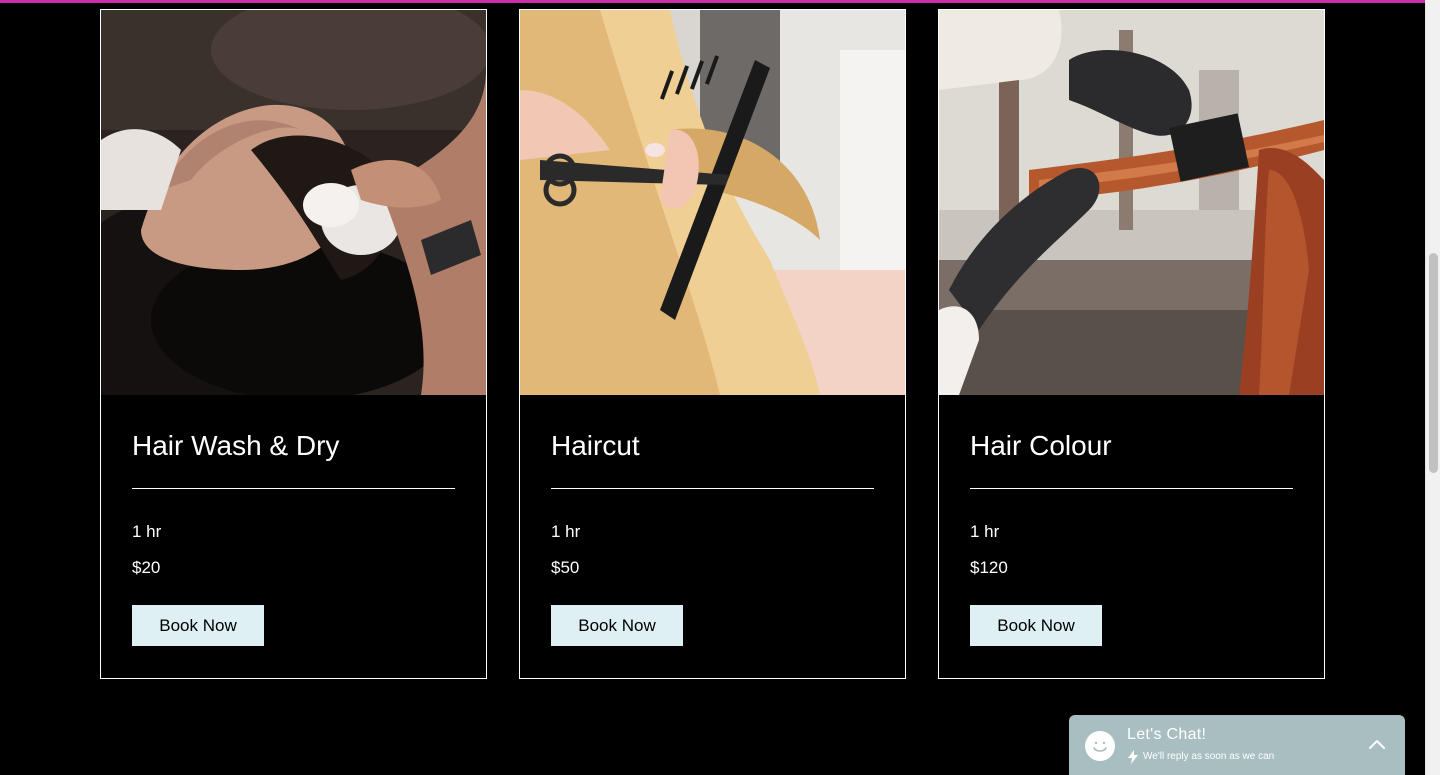 Image resolution: width=1440 pixels, height=775 pixels. I want to click on lightning-icon, so click(1133, 757).